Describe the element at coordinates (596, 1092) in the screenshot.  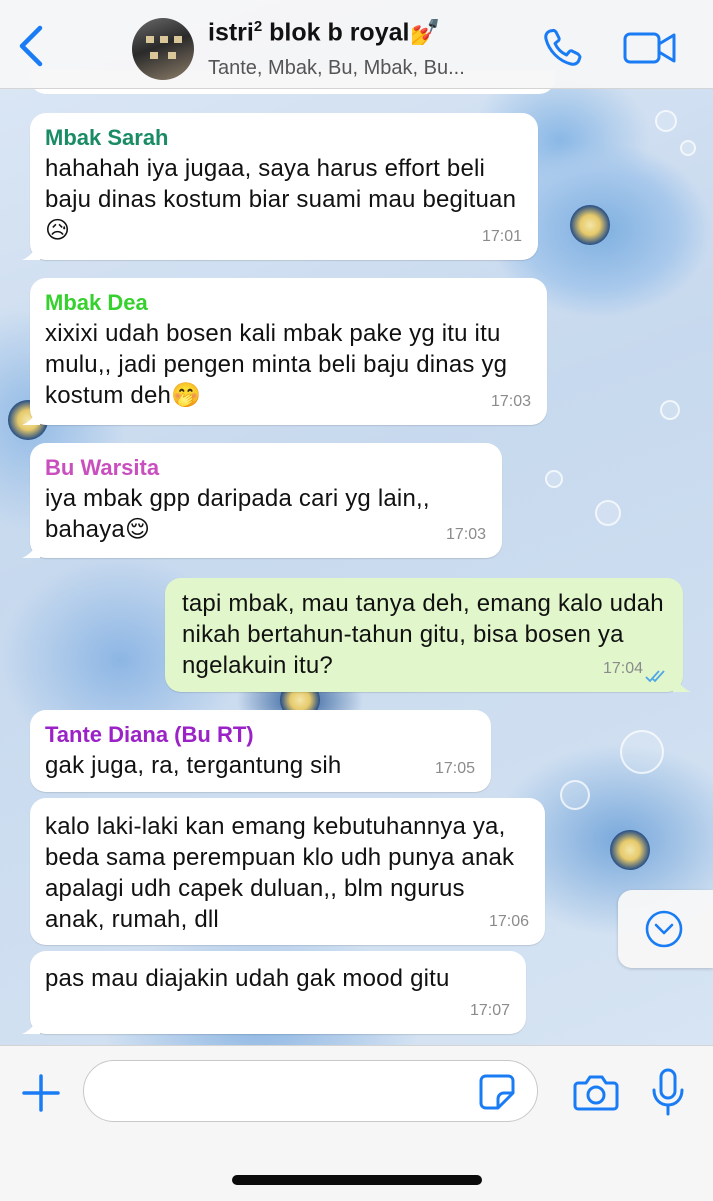
I see `camera-icon` at that location.